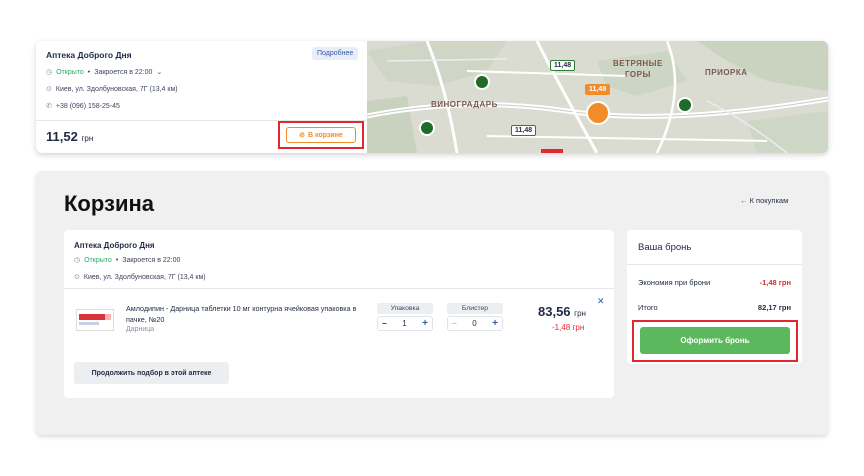 Image resolution: width=864 pixels, height=476 pixels. Describe the element at coordinates (49, 106) in the screenshot. I see `phone-icon: ✆` at that location.